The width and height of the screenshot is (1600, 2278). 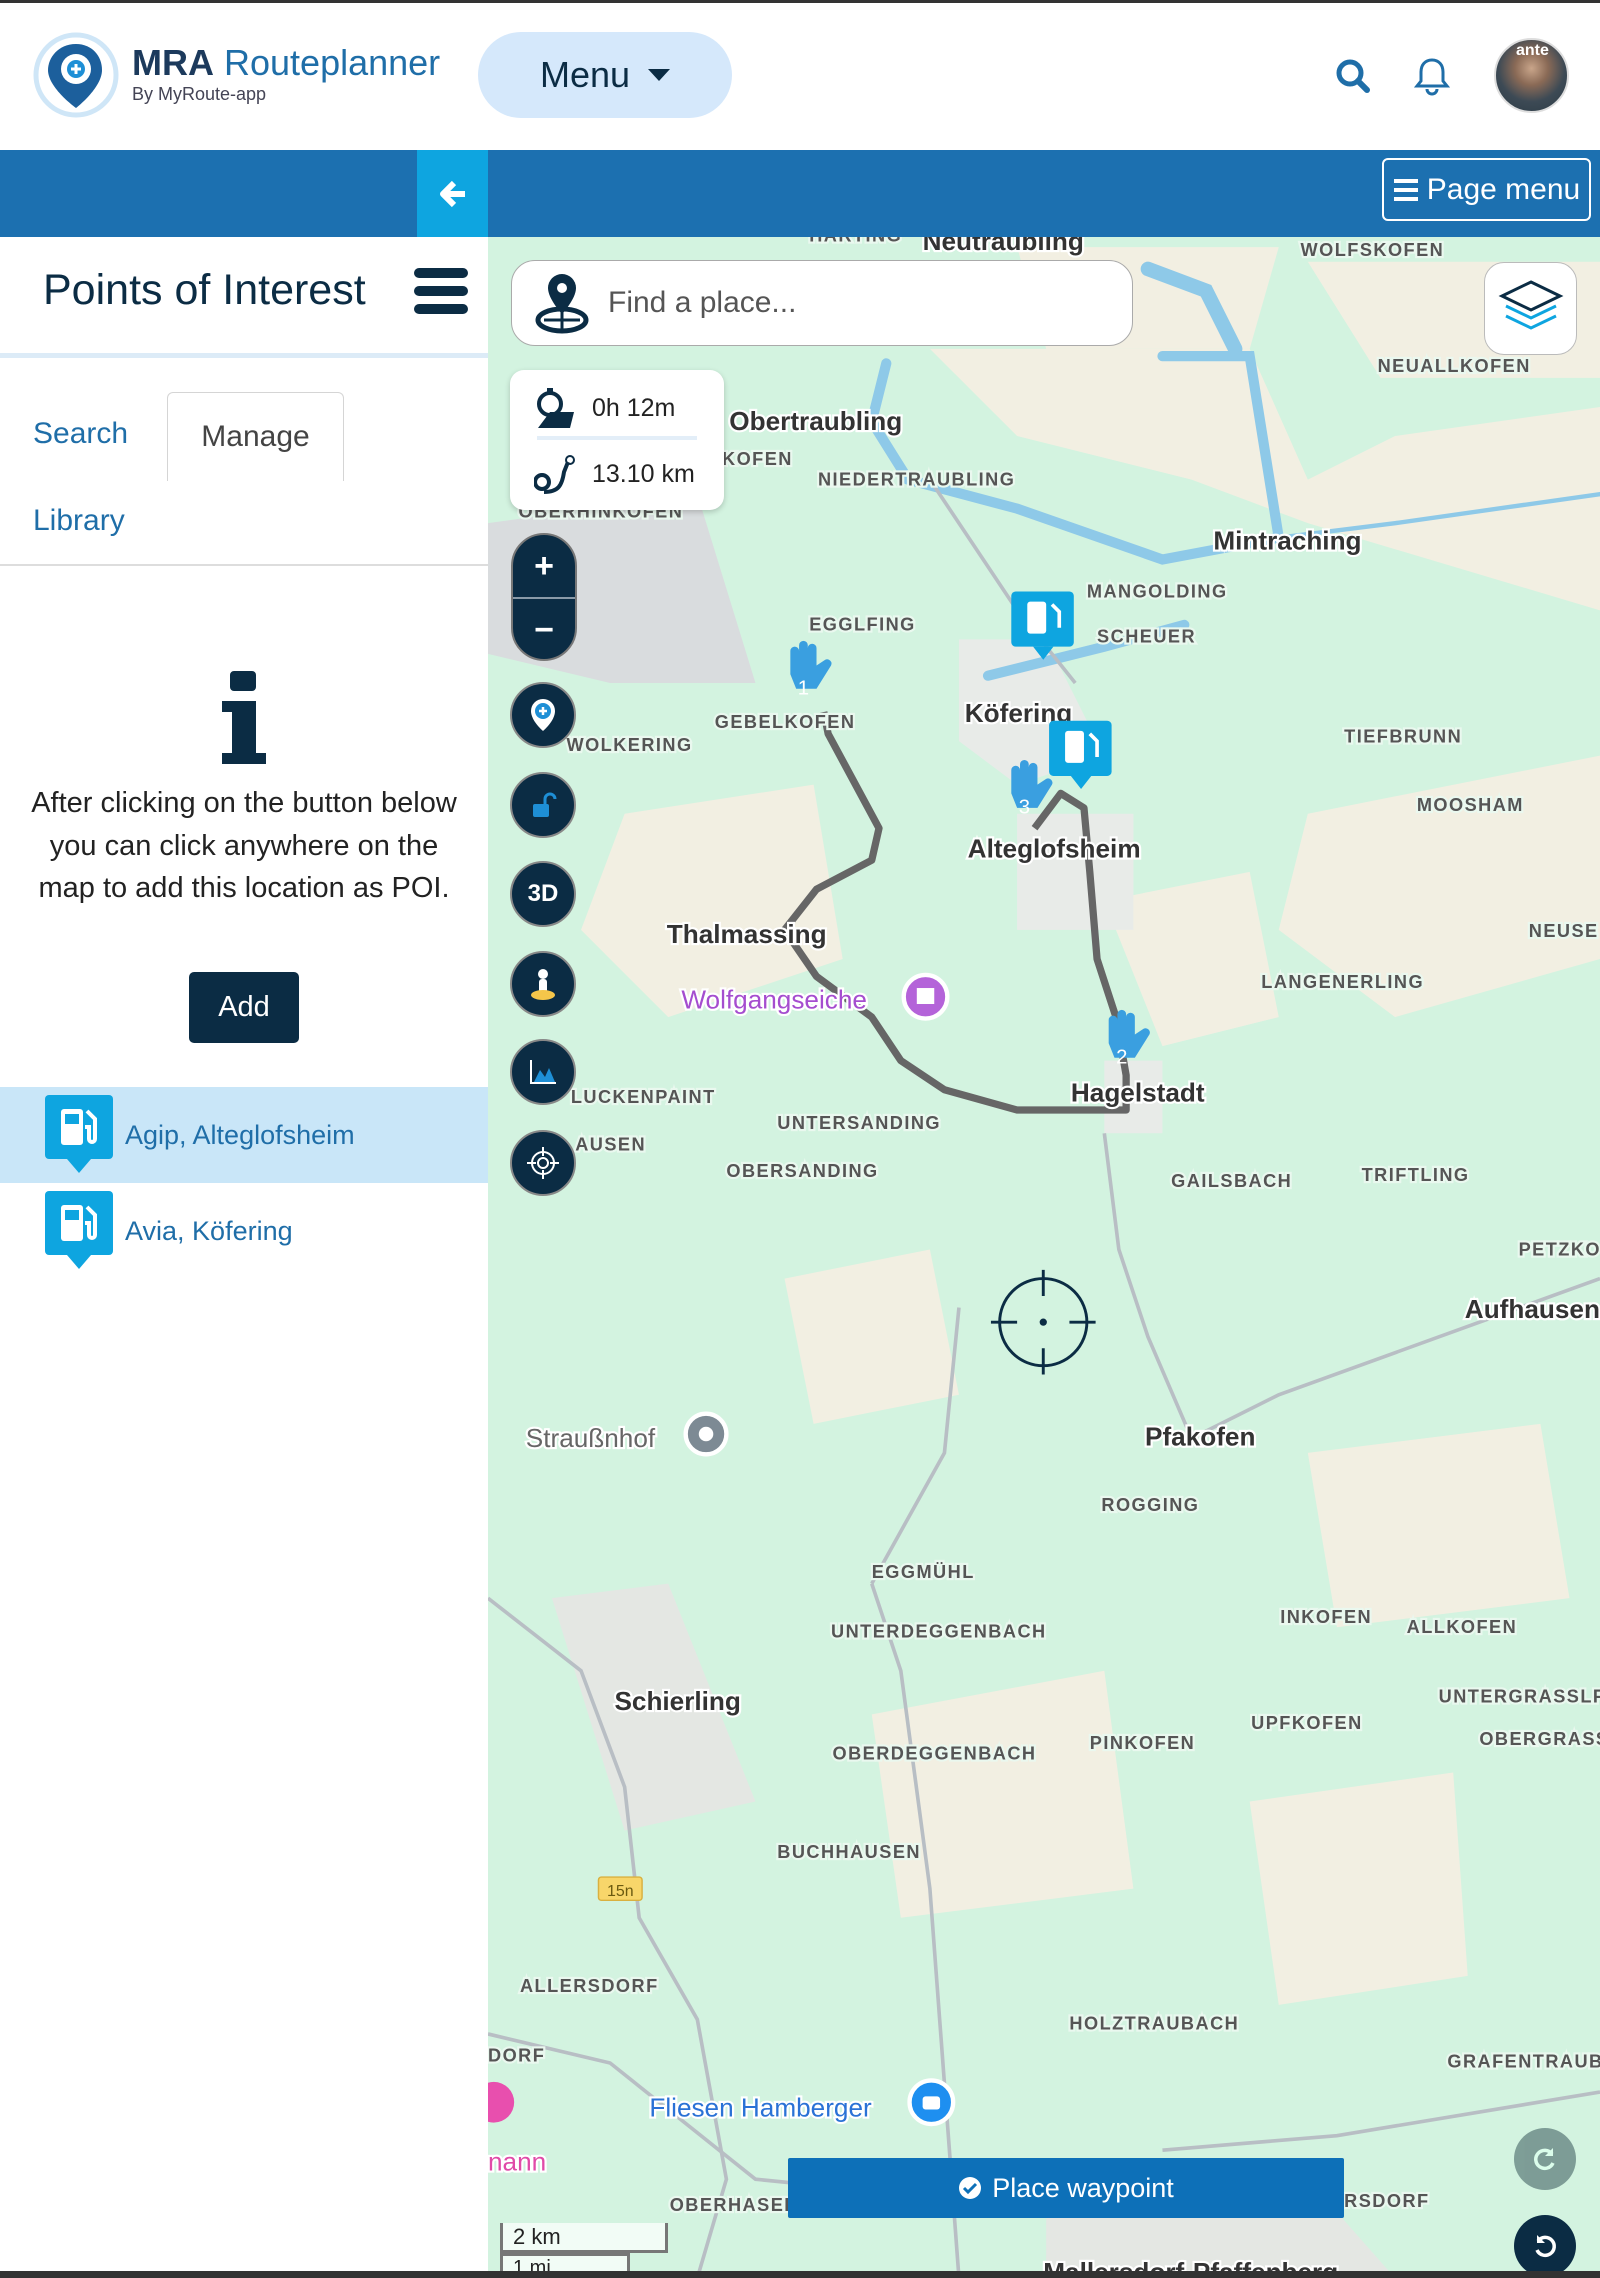 I want to click on sidebar-menu-icon, so click(x=441, y=293).